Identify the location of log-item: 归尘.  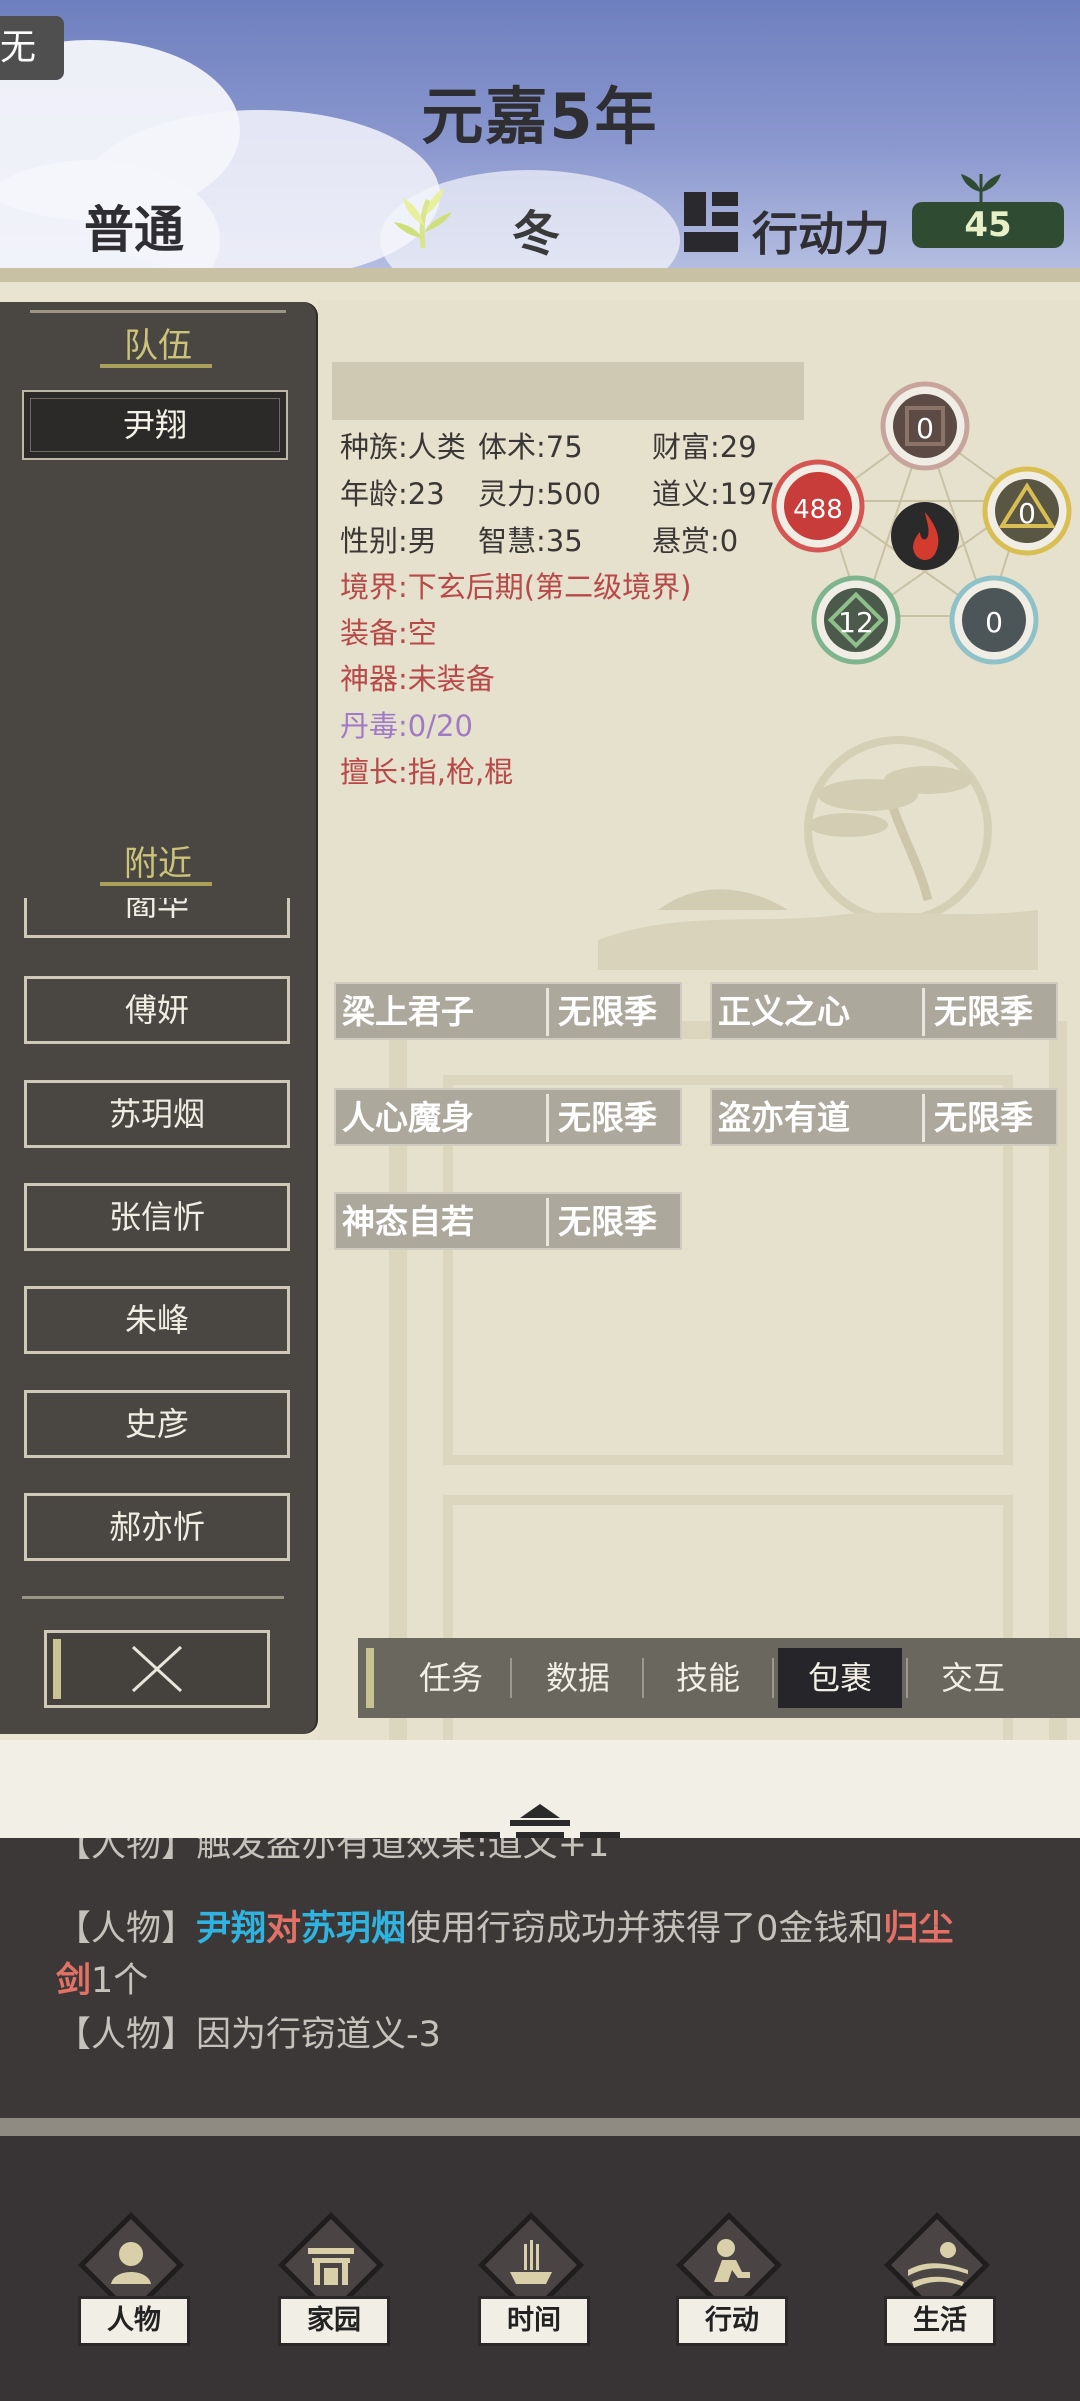
(918, 1929).